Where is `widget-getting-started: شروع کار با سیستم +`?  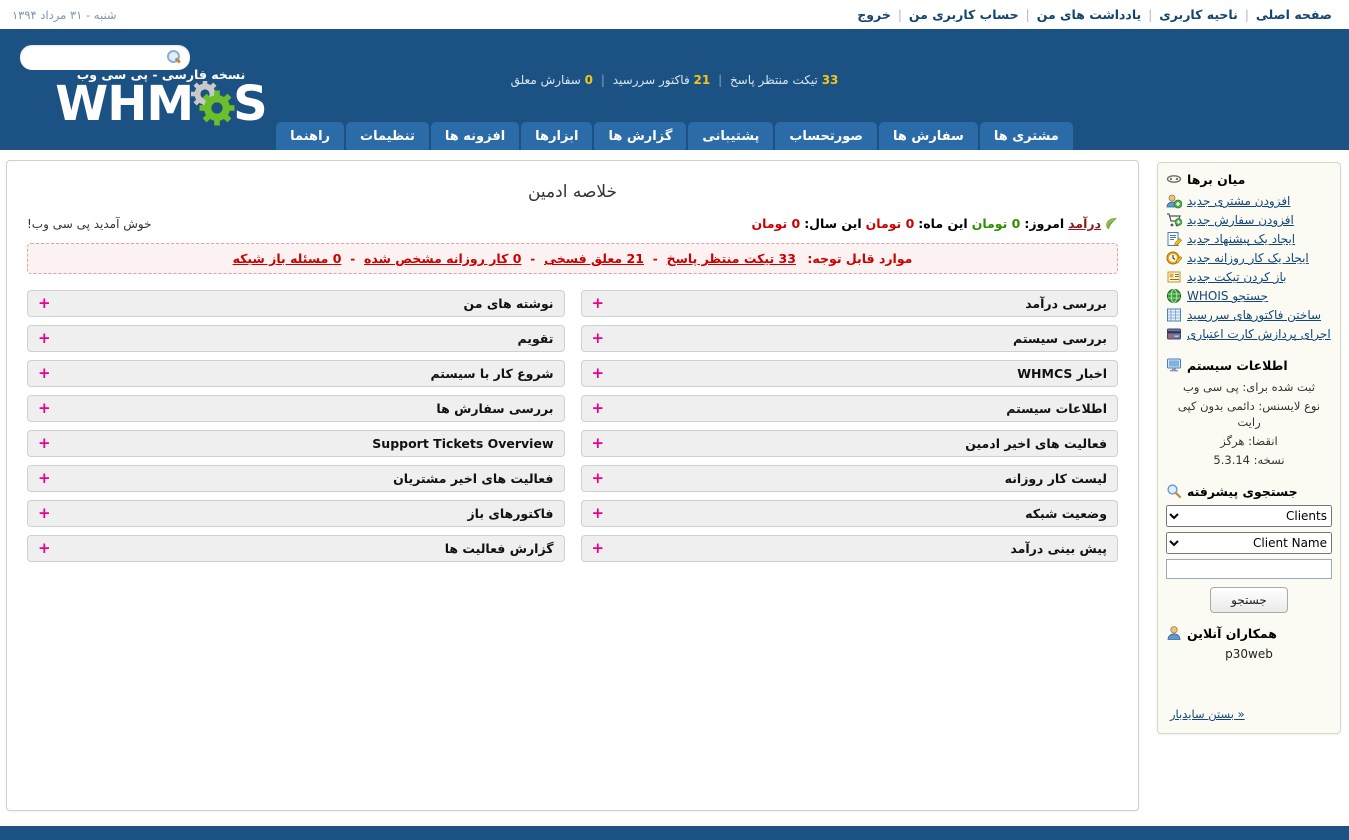
widget-getting-started: شروع کار با سیستم + is located at coordinates (296, 373).